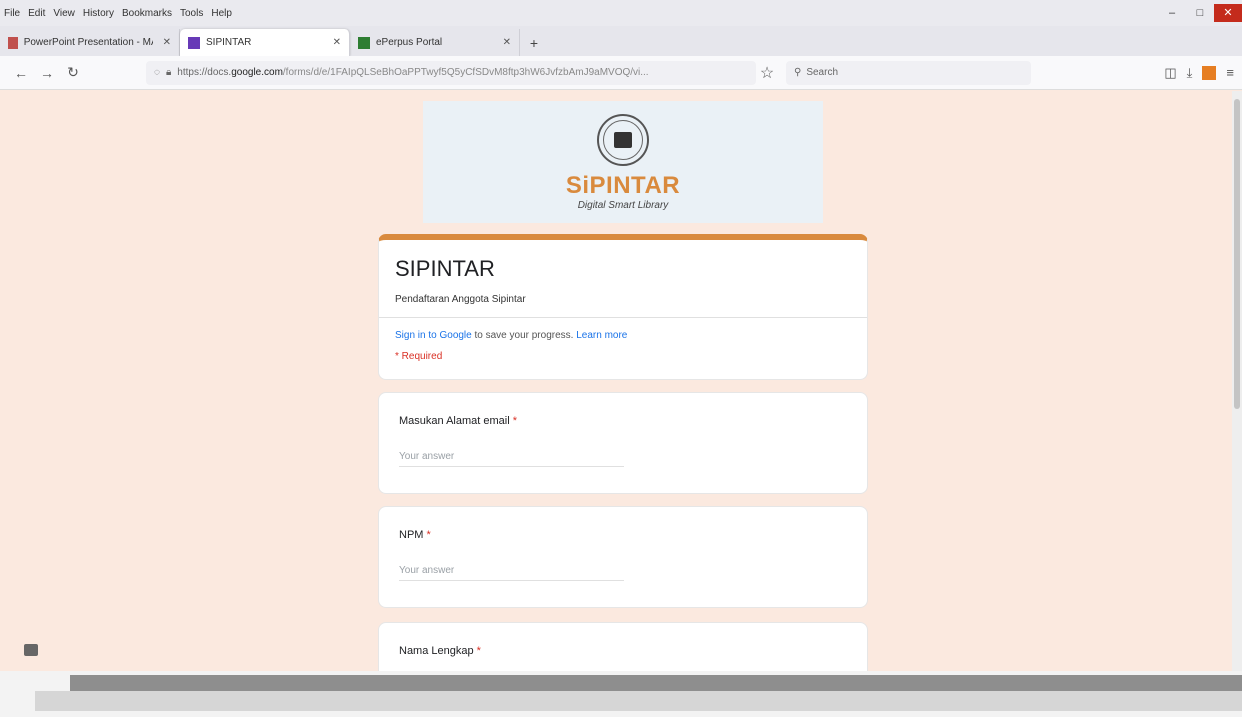  What do you see at coordinates (623, 205) in the screenshot?
I see `brand-tagline: Digital Smart Library` at bounding box center [623, 205].